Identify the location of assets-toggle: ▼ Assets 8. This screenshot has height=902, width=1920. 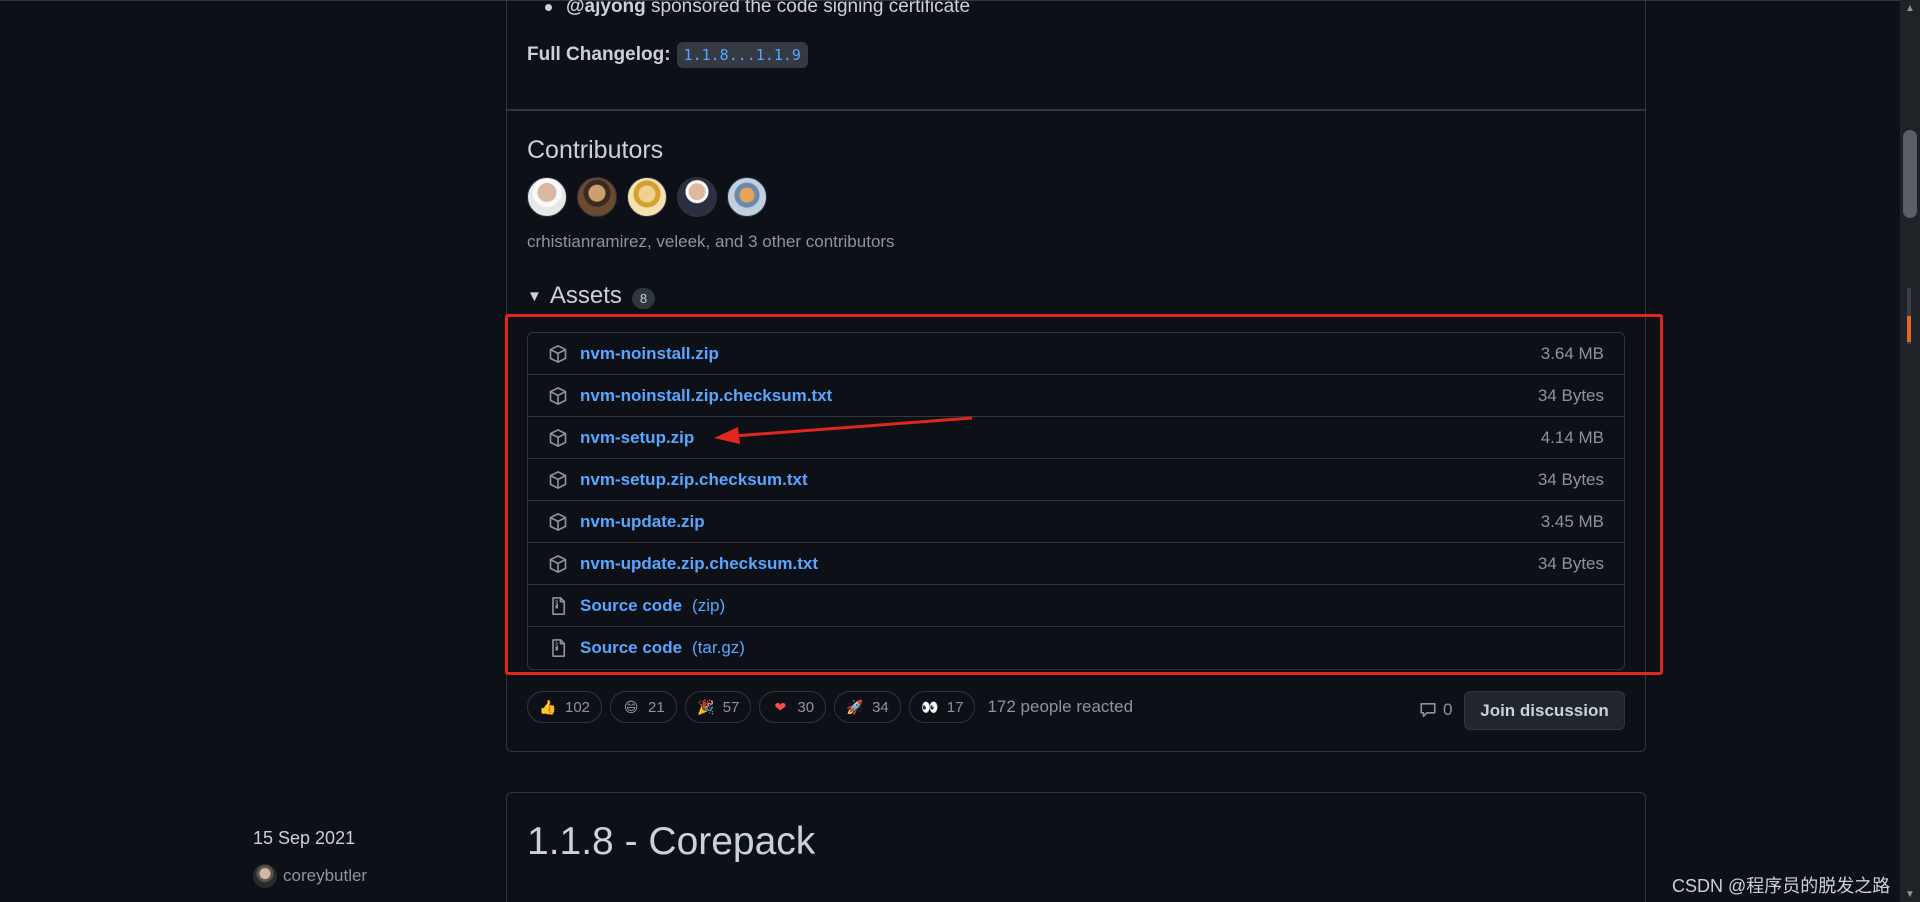
(591, 296).